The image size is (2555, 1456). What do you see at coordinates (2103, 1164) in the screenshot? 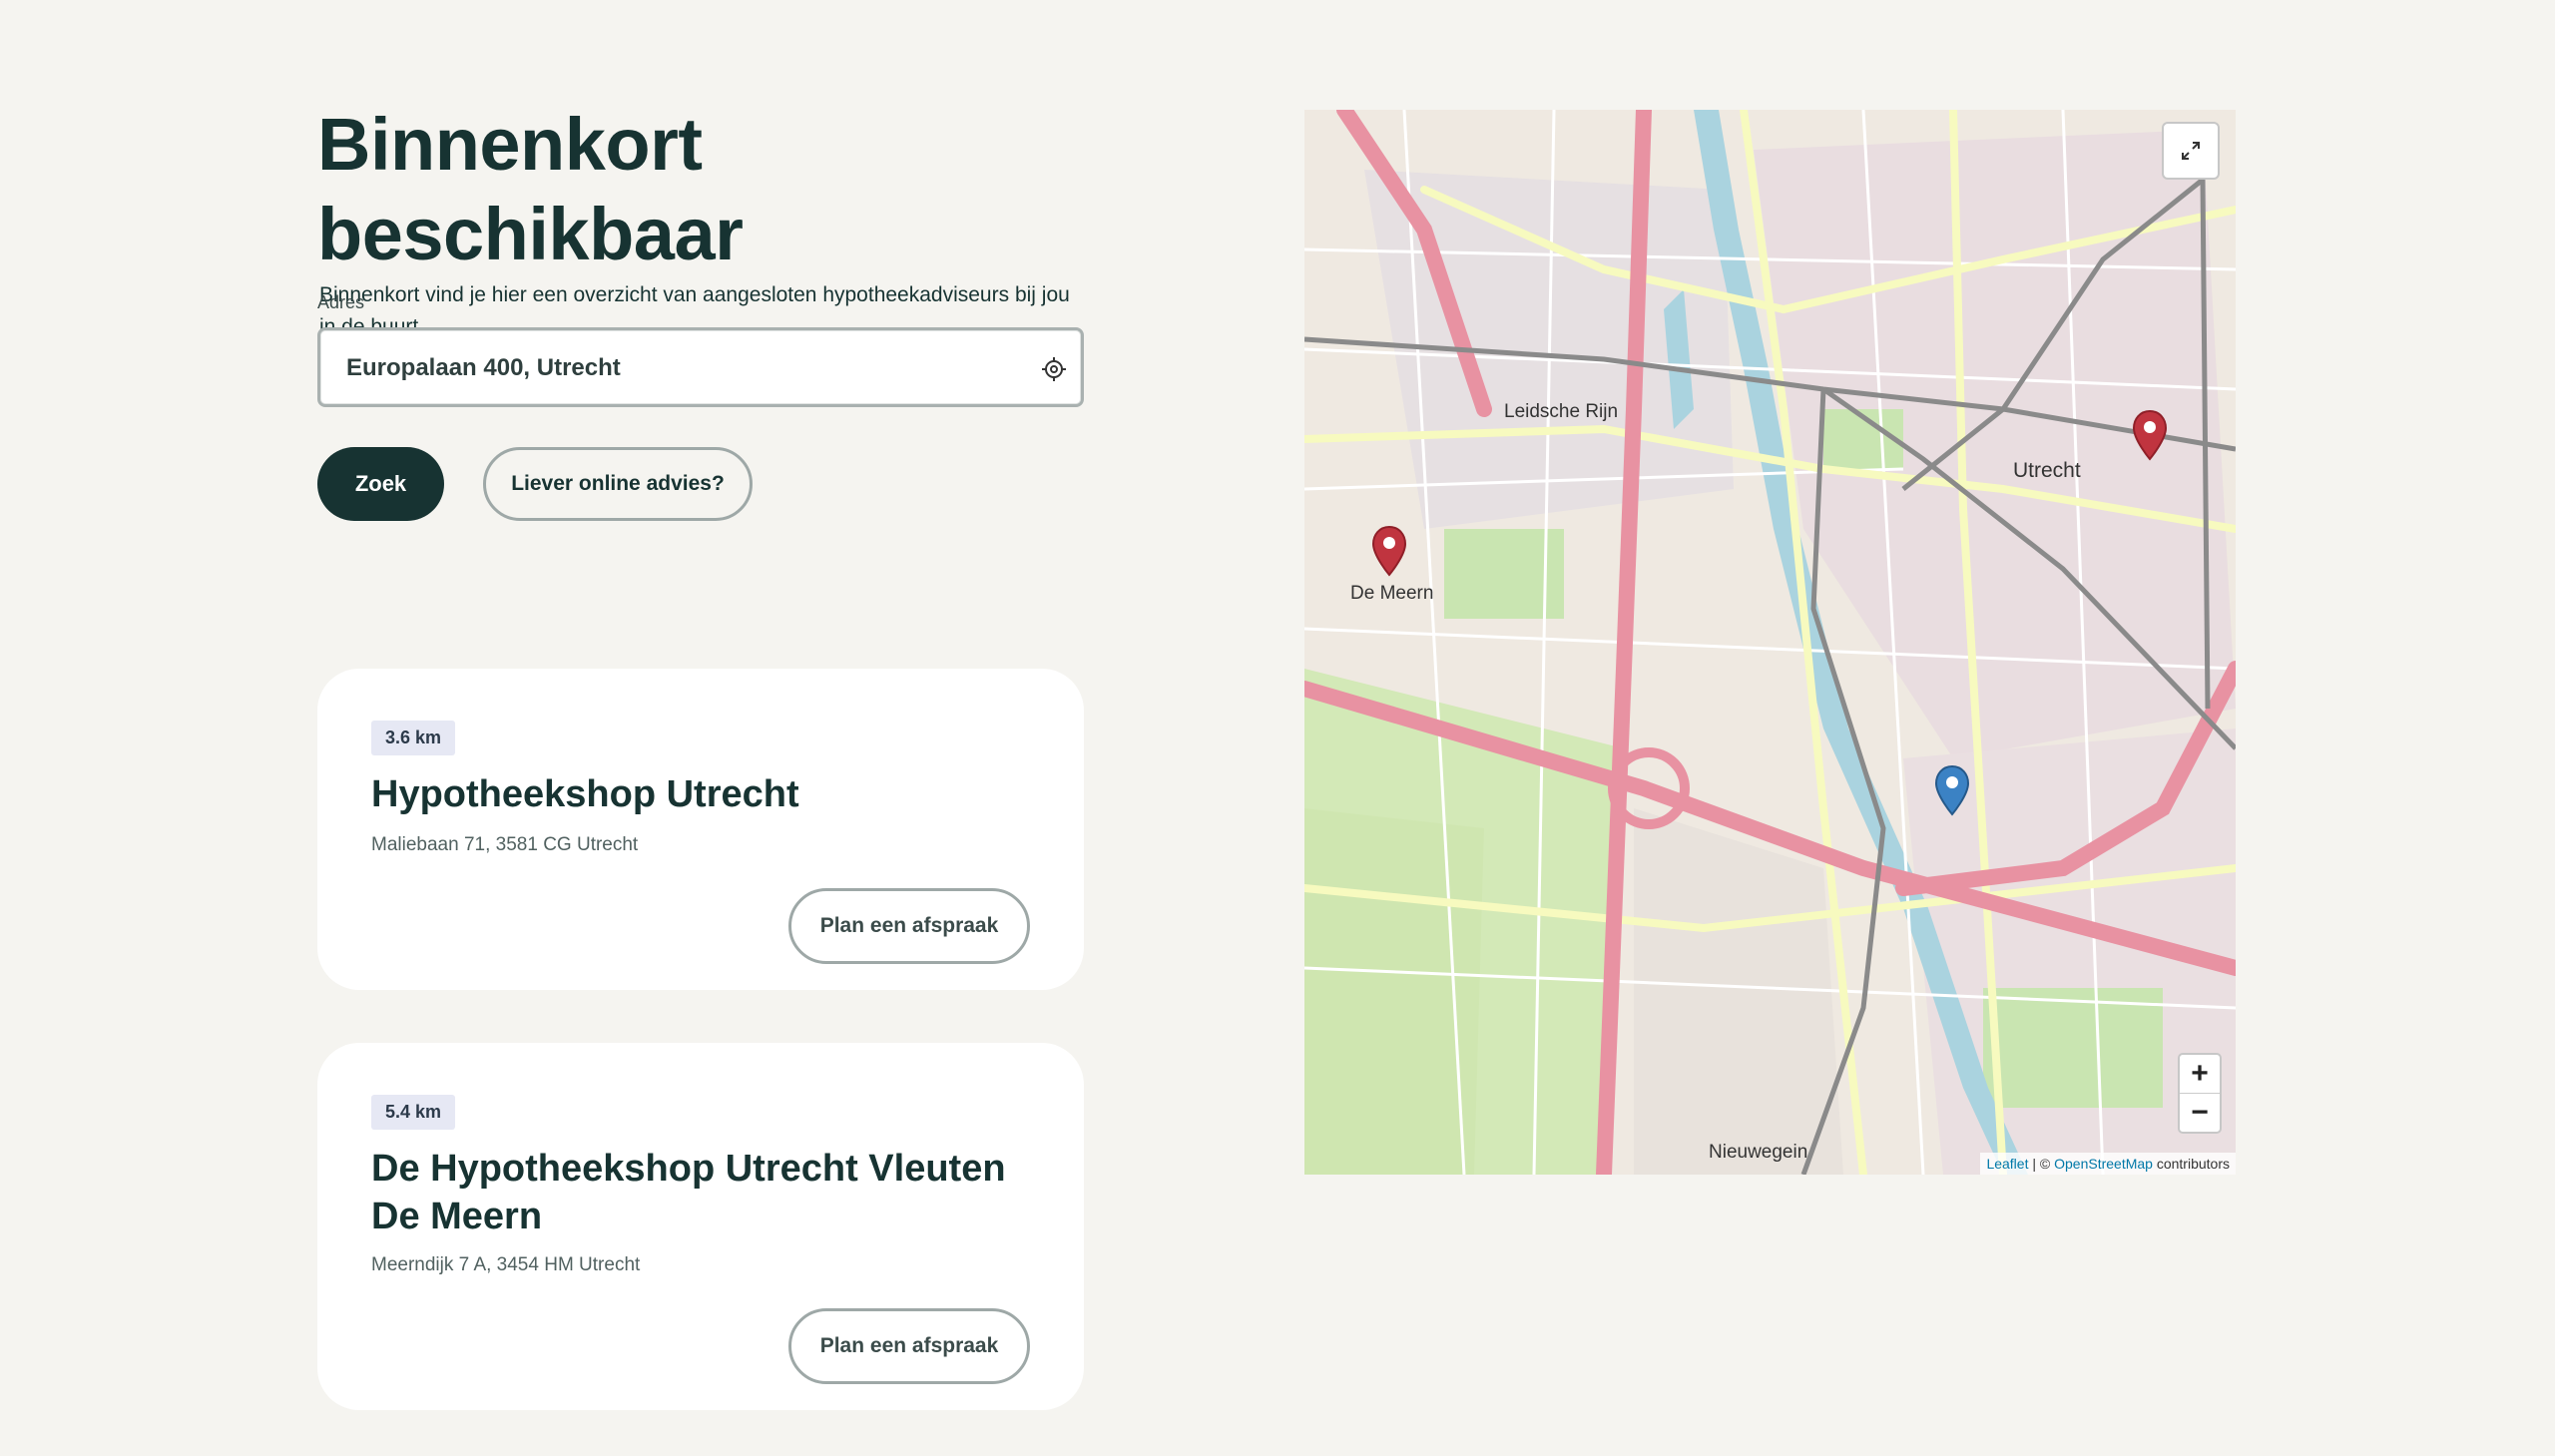
I see `openstreetmap-link: OpenStreetMap` at bounding box center [2103, 1164].